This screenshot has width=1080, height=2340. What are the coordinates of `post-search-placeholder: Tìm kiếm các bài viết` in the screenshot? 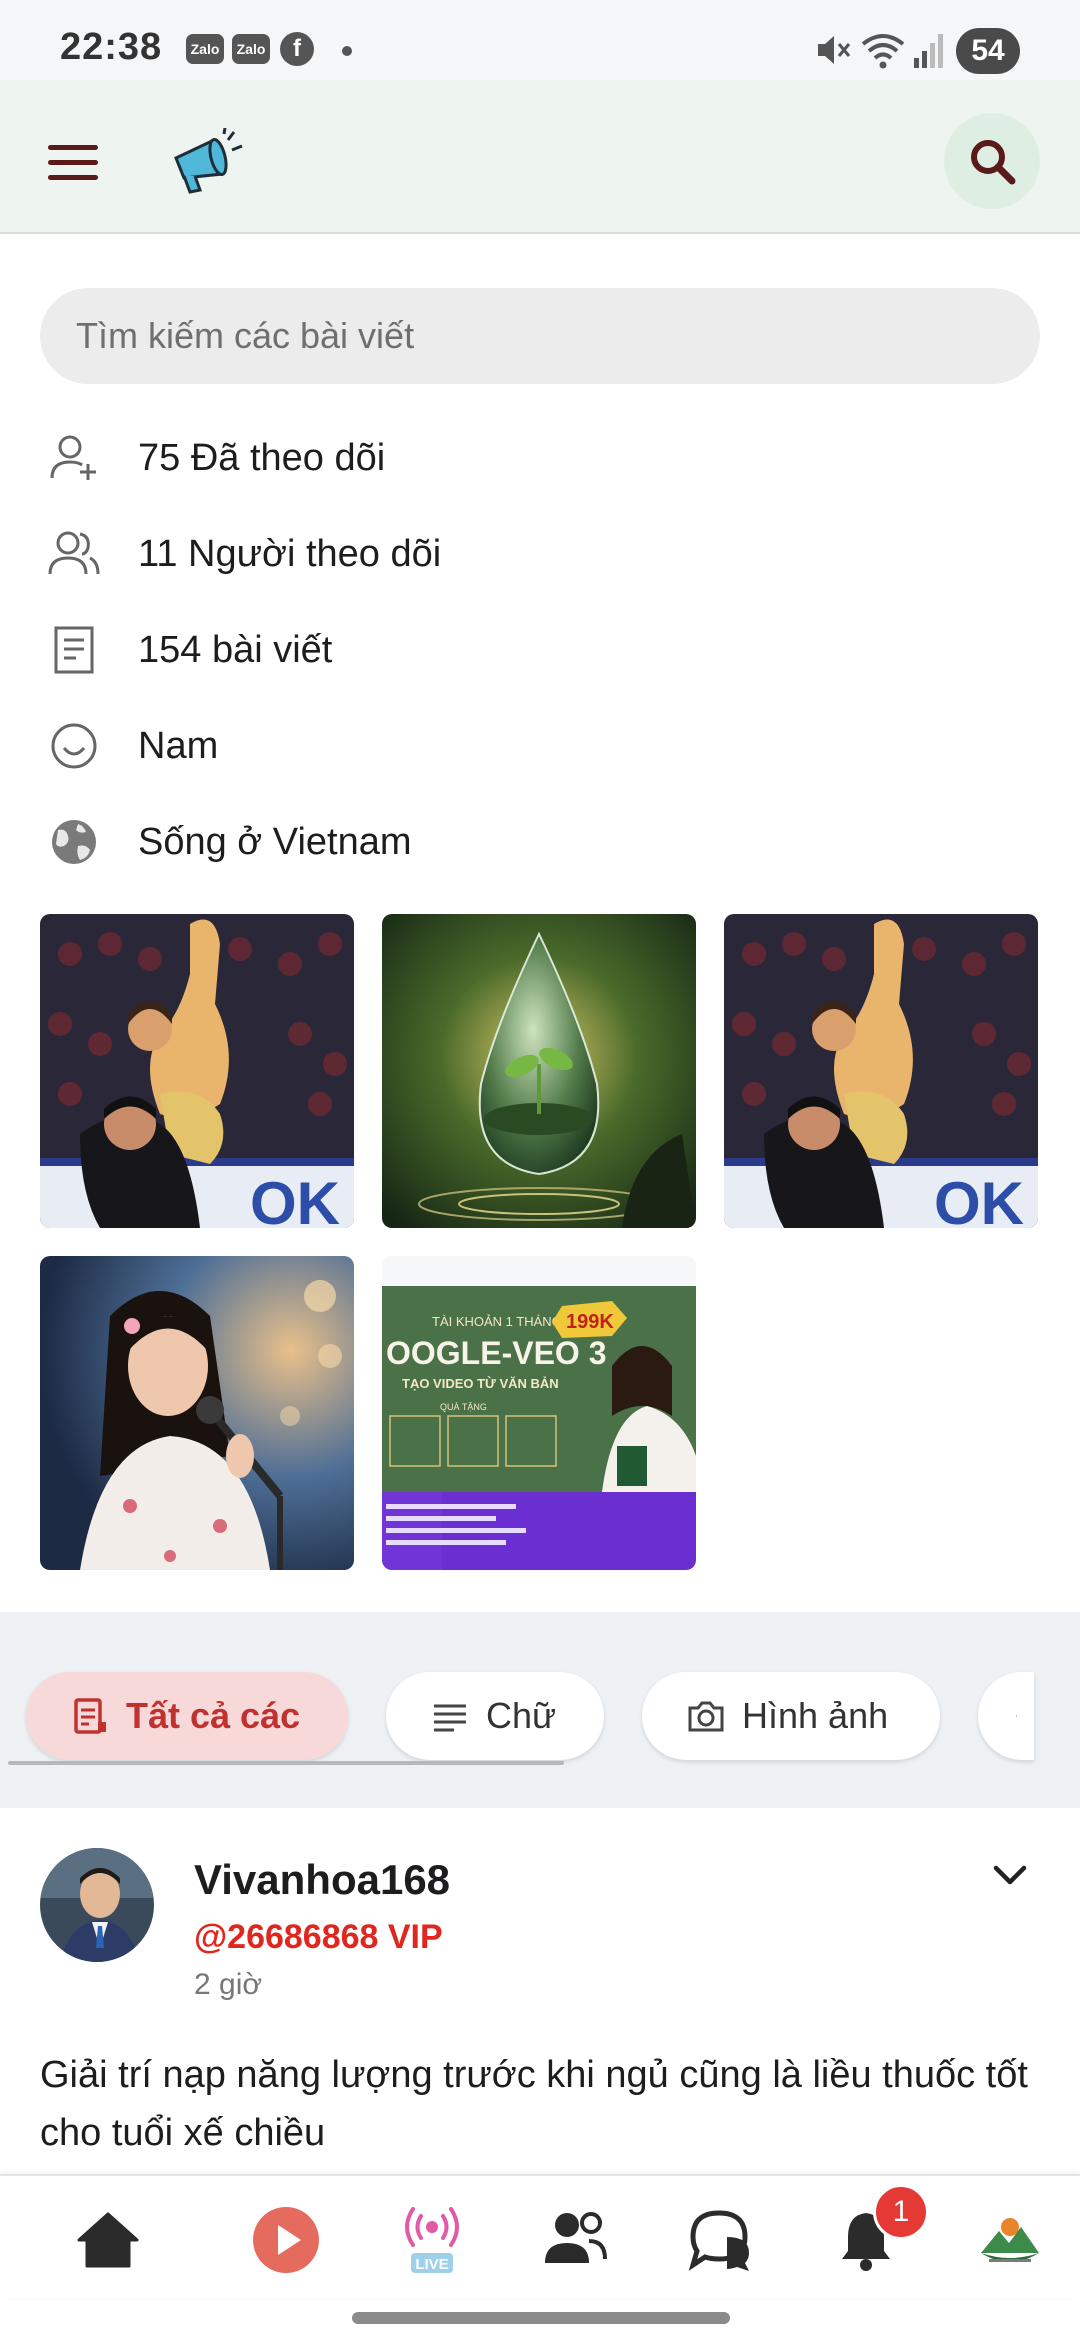 It's located at (245, 335).